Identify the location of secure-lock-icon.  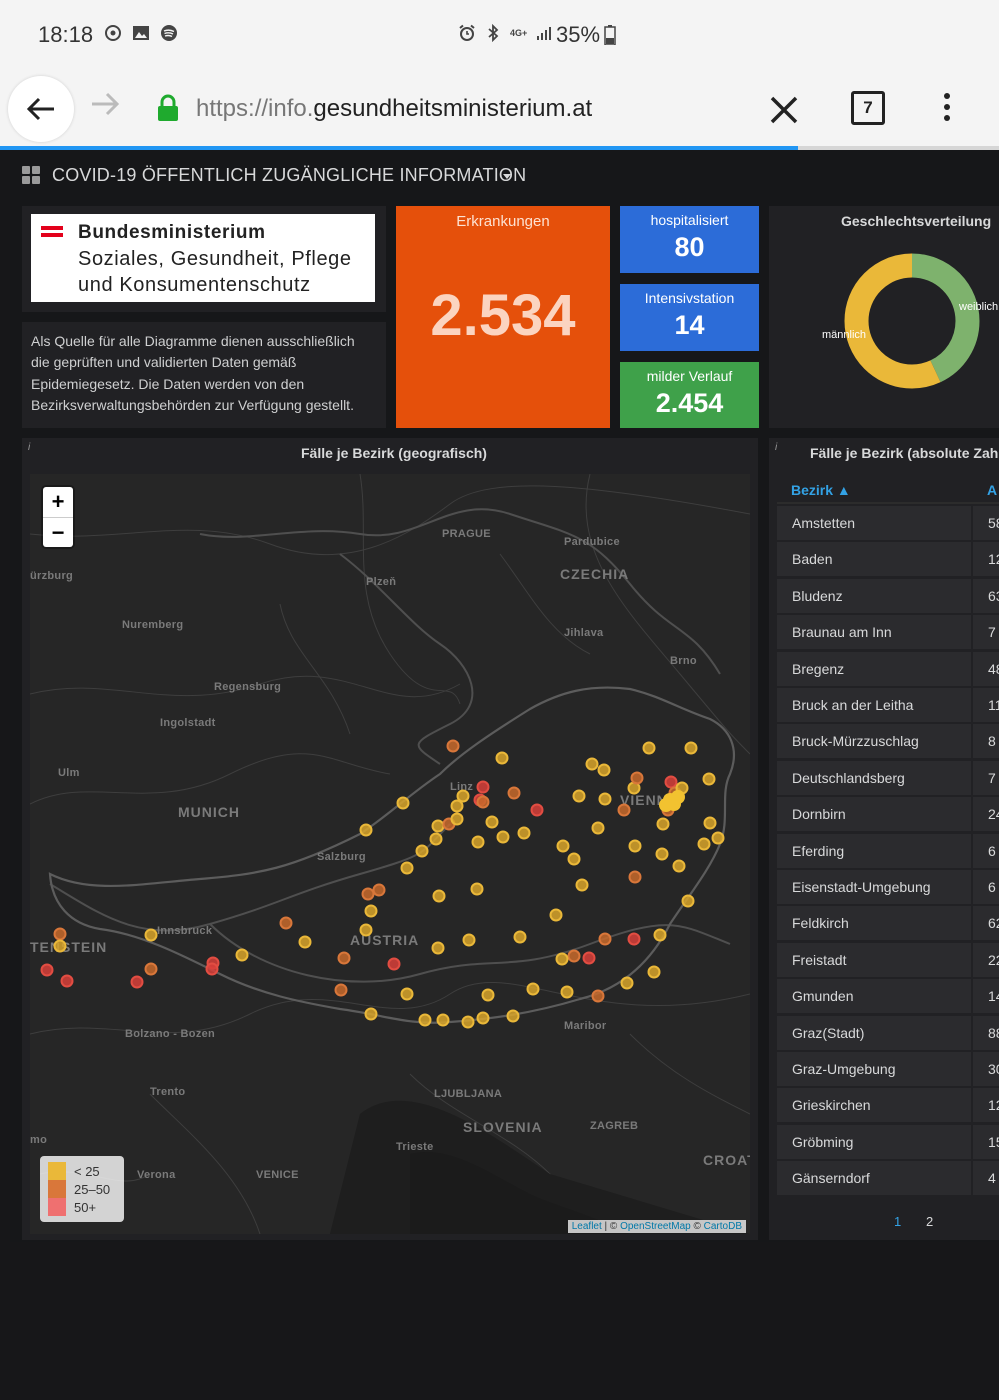
(168, 110).